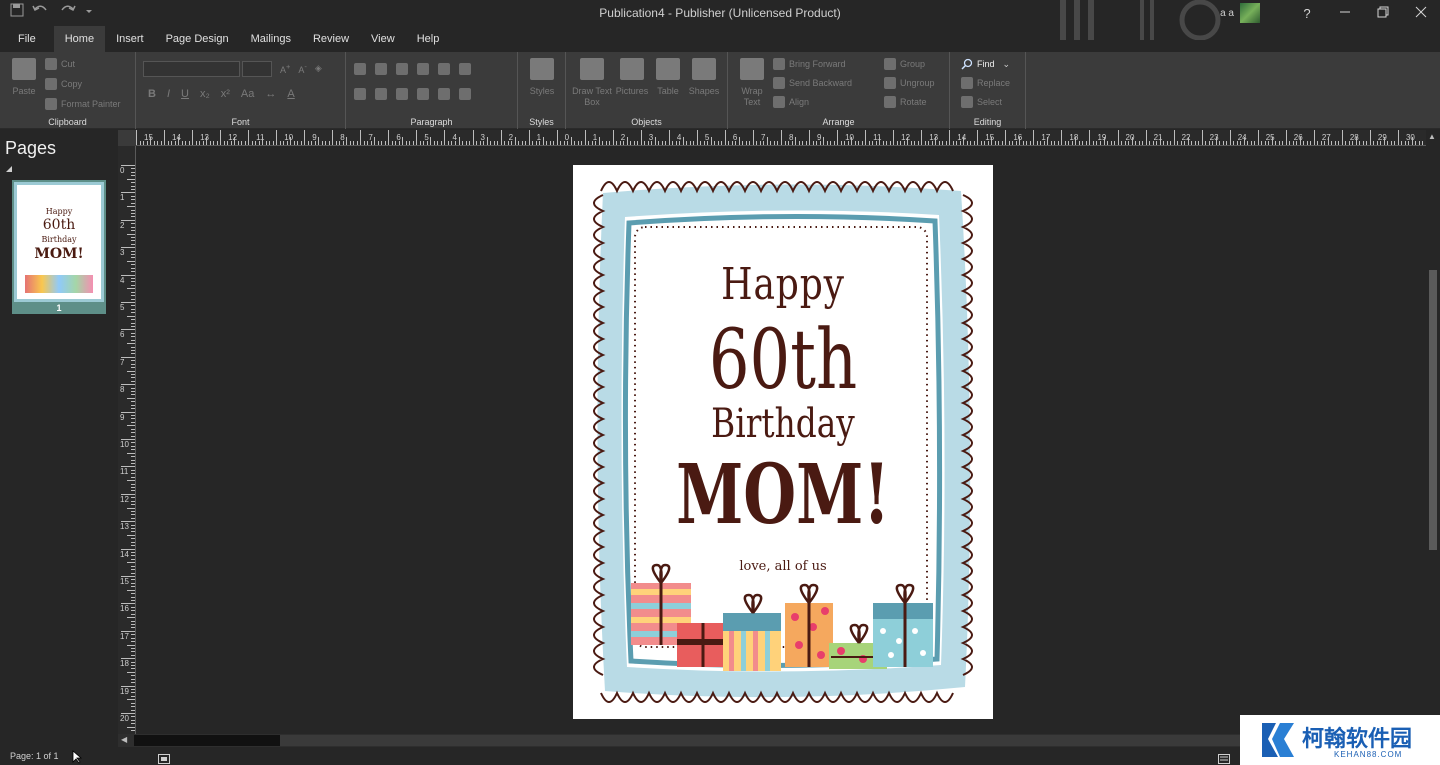  I want to click on pictures-icon, so click(632, 69).